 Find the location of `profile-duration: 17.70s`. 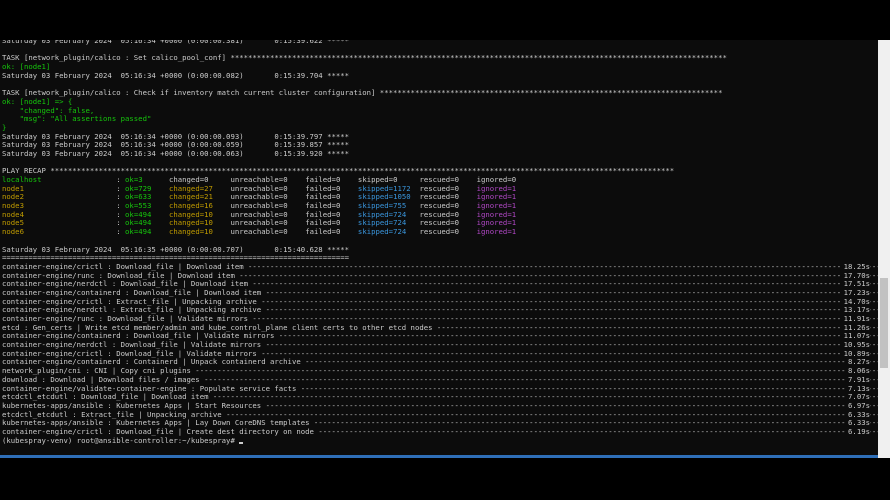

profile-duration: 17.70s is located at coordinates (855, 276).